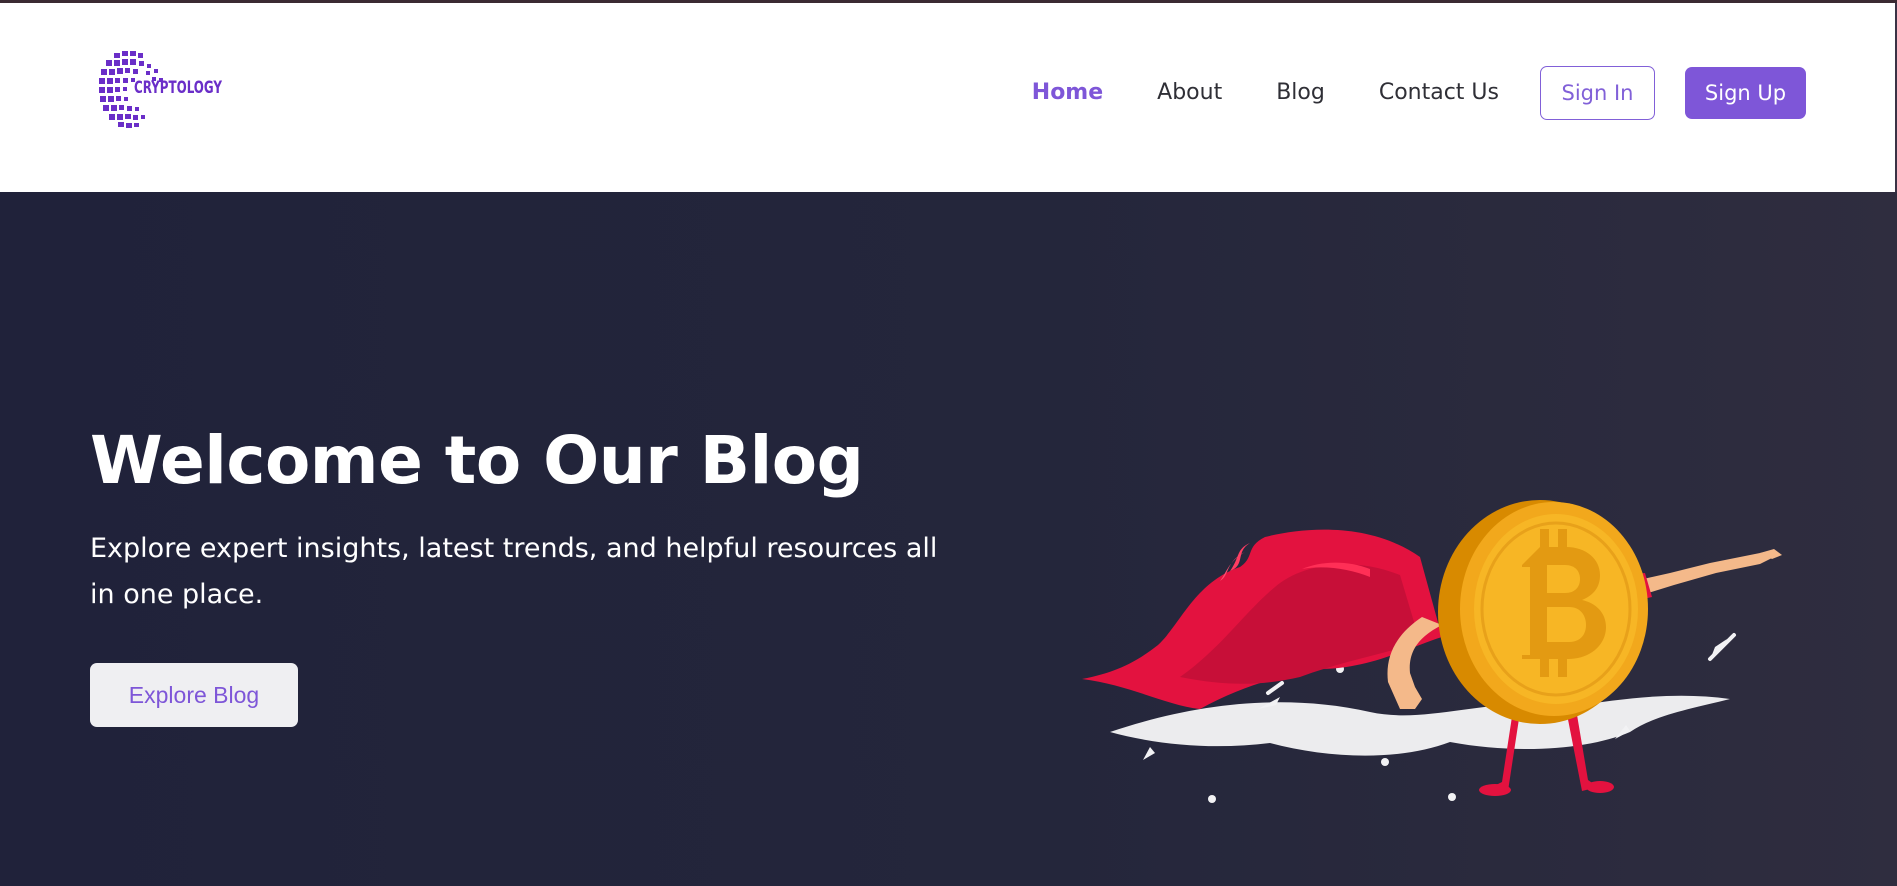 Image resolution: width=1897 pixels, height=886 pixels. I want to click on hero-title: Welcome to Our Blog, so click(477, 460).